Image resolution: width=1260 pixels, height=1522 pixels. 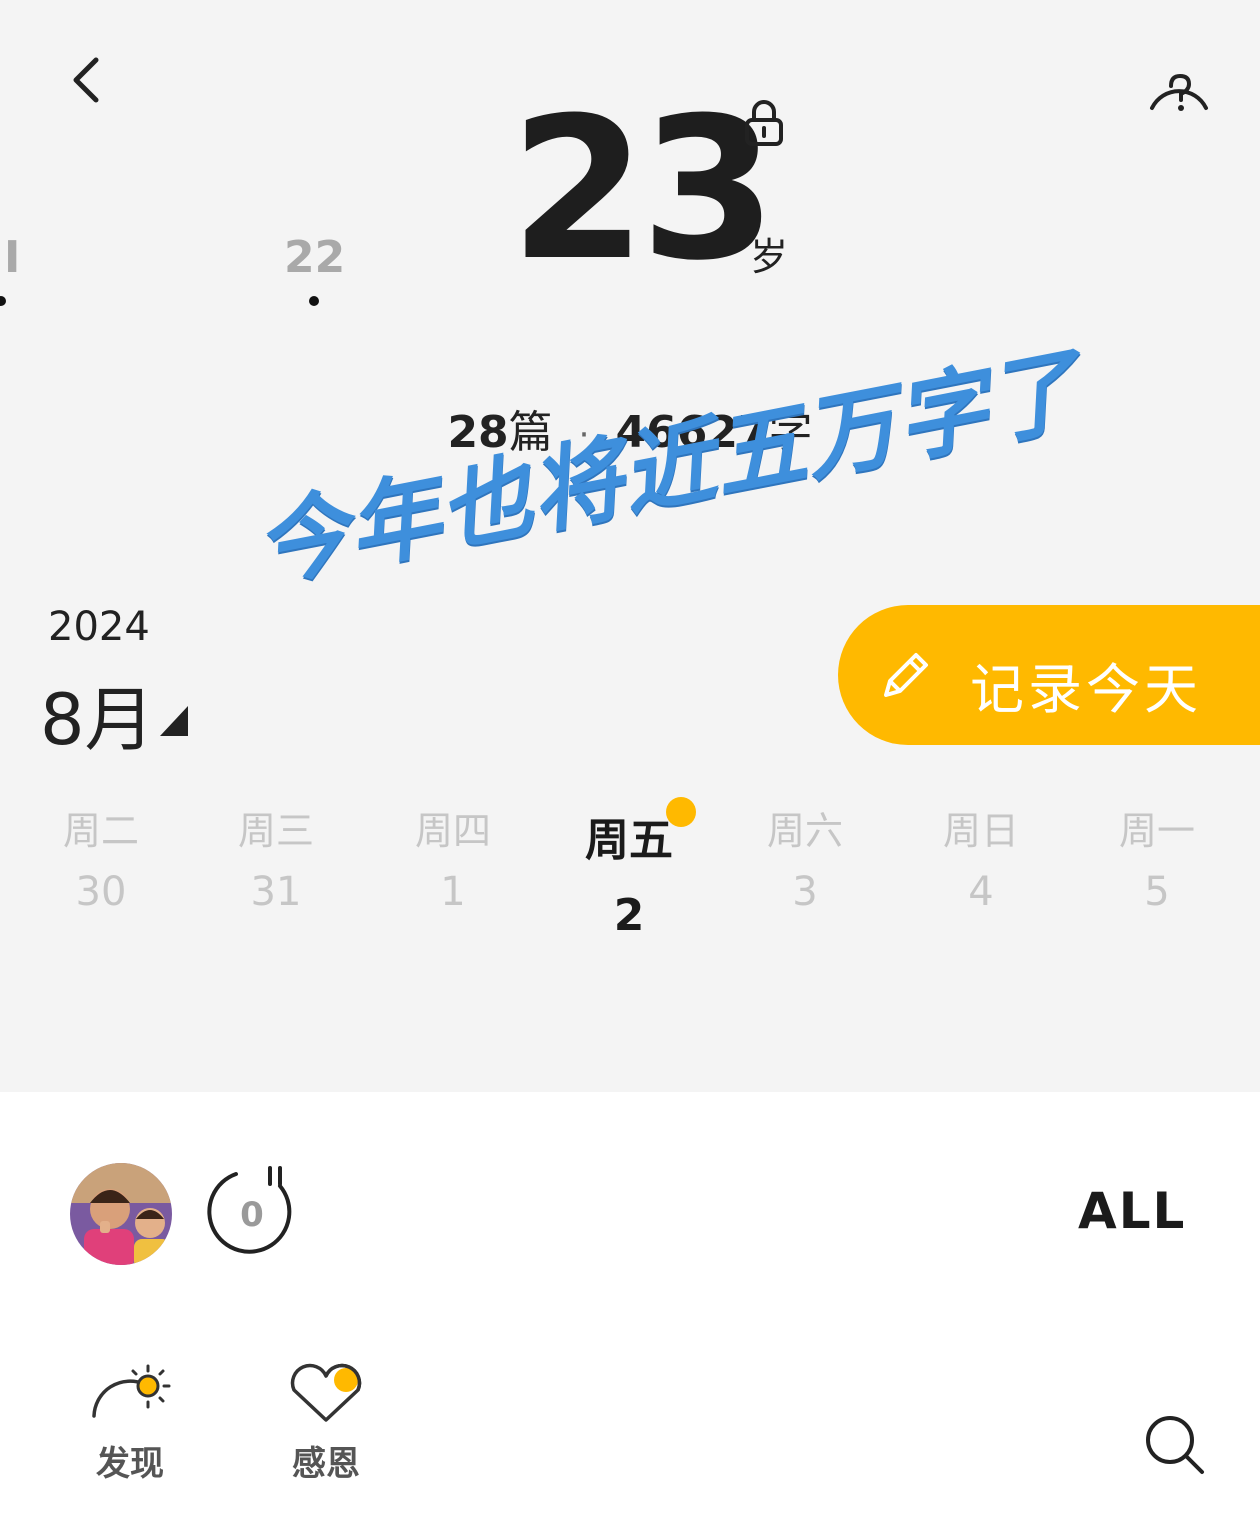 I want to click on day-tue-30: 周二 30, so click(x=101, y=857).